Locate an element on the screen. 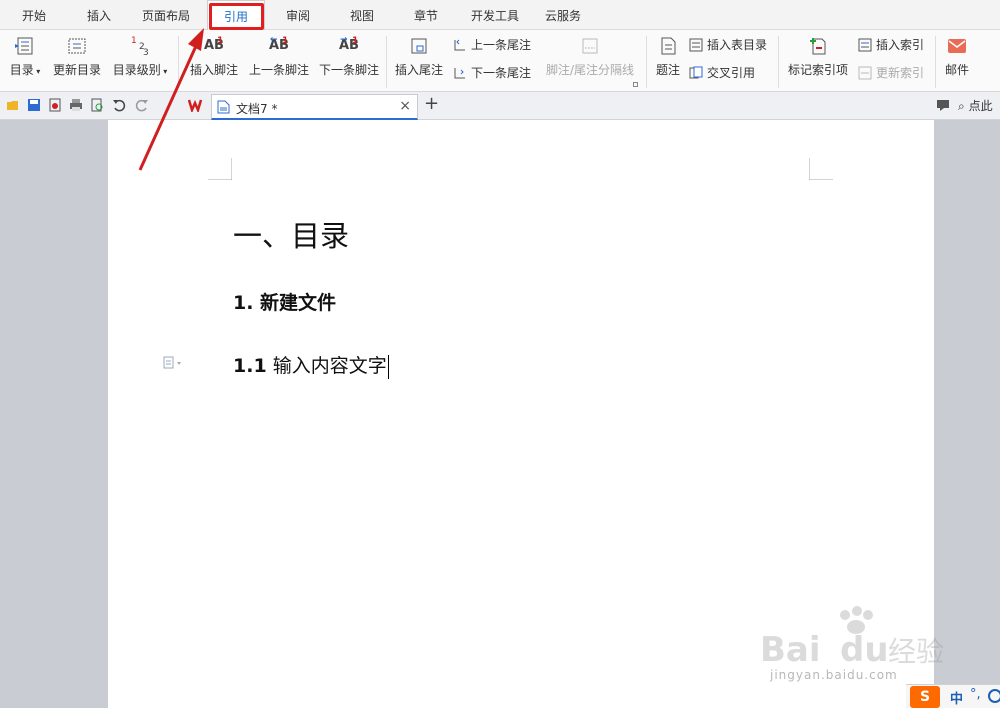  close-tab-button: × is located at coordinates (405, 106).